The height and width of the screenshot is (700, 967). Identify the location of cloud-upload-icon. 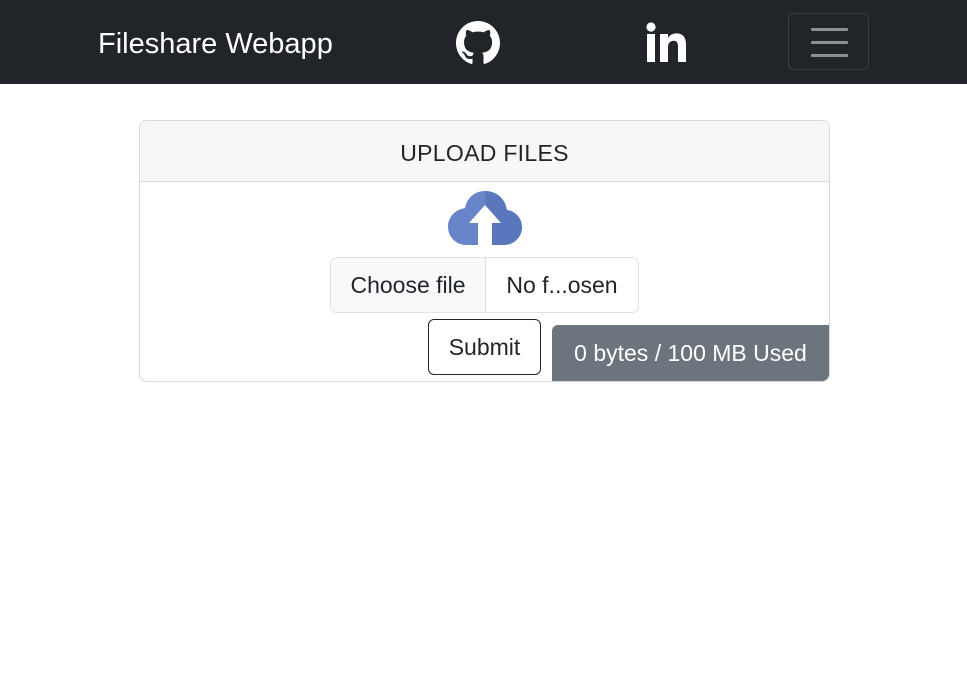
(485, 220).